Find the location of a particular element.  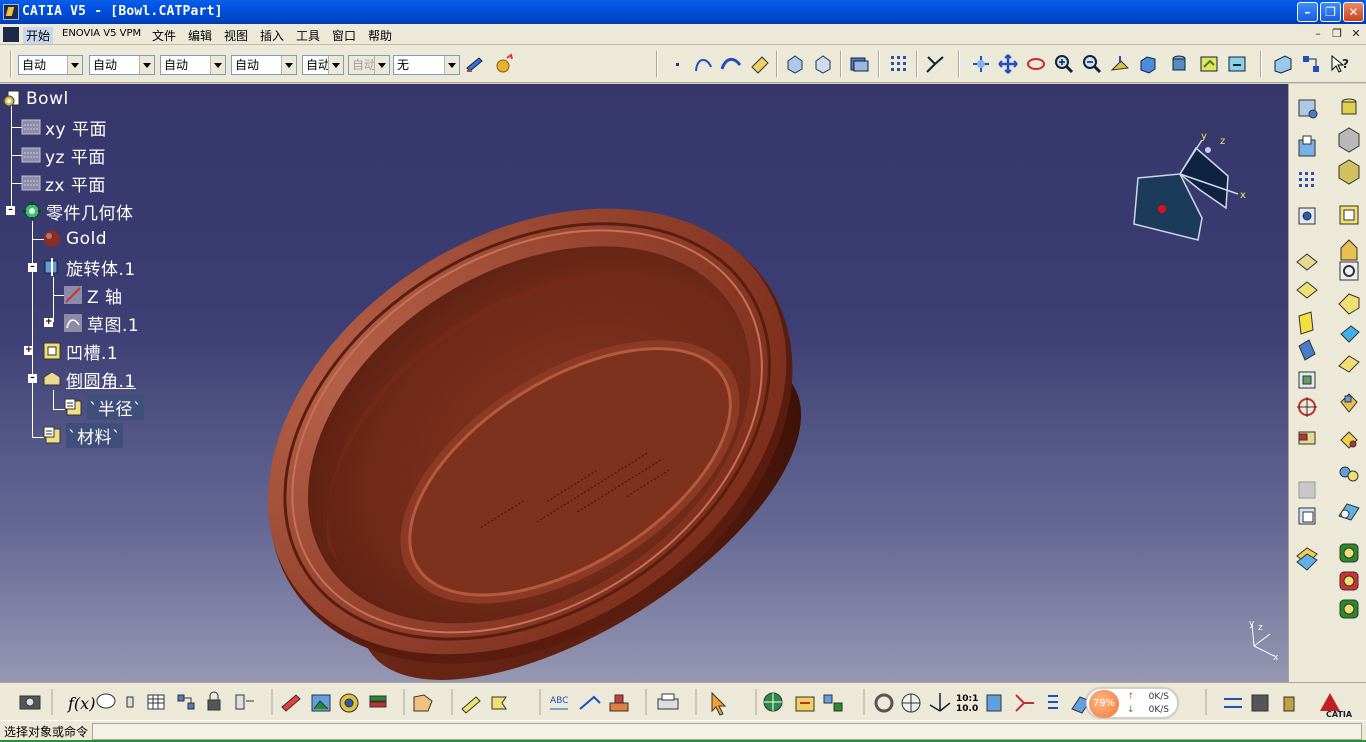

target-tool-icon is located at coordinates (1307, 407).